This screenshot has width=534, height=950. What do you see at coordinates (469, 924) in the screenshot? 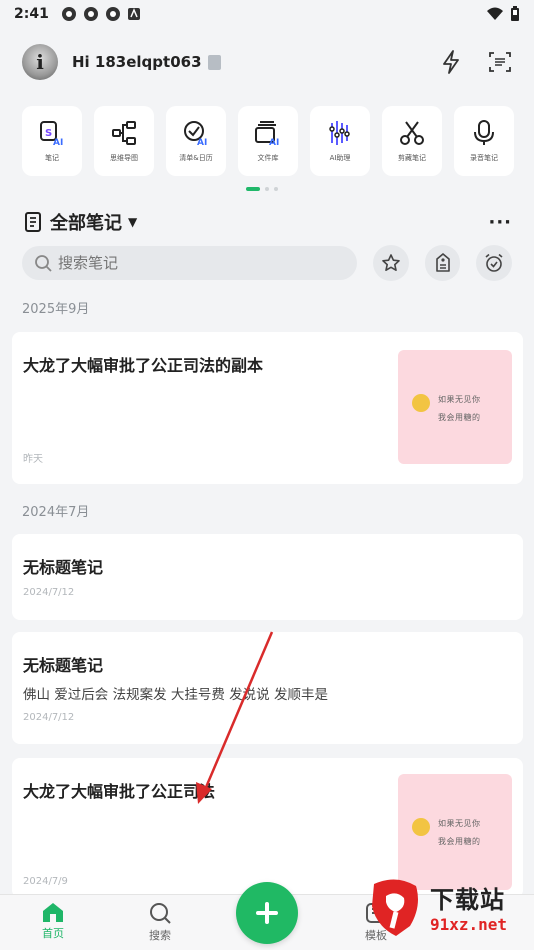
I see `watermark-url: 91xz.net` at bounding box center [469, 924].